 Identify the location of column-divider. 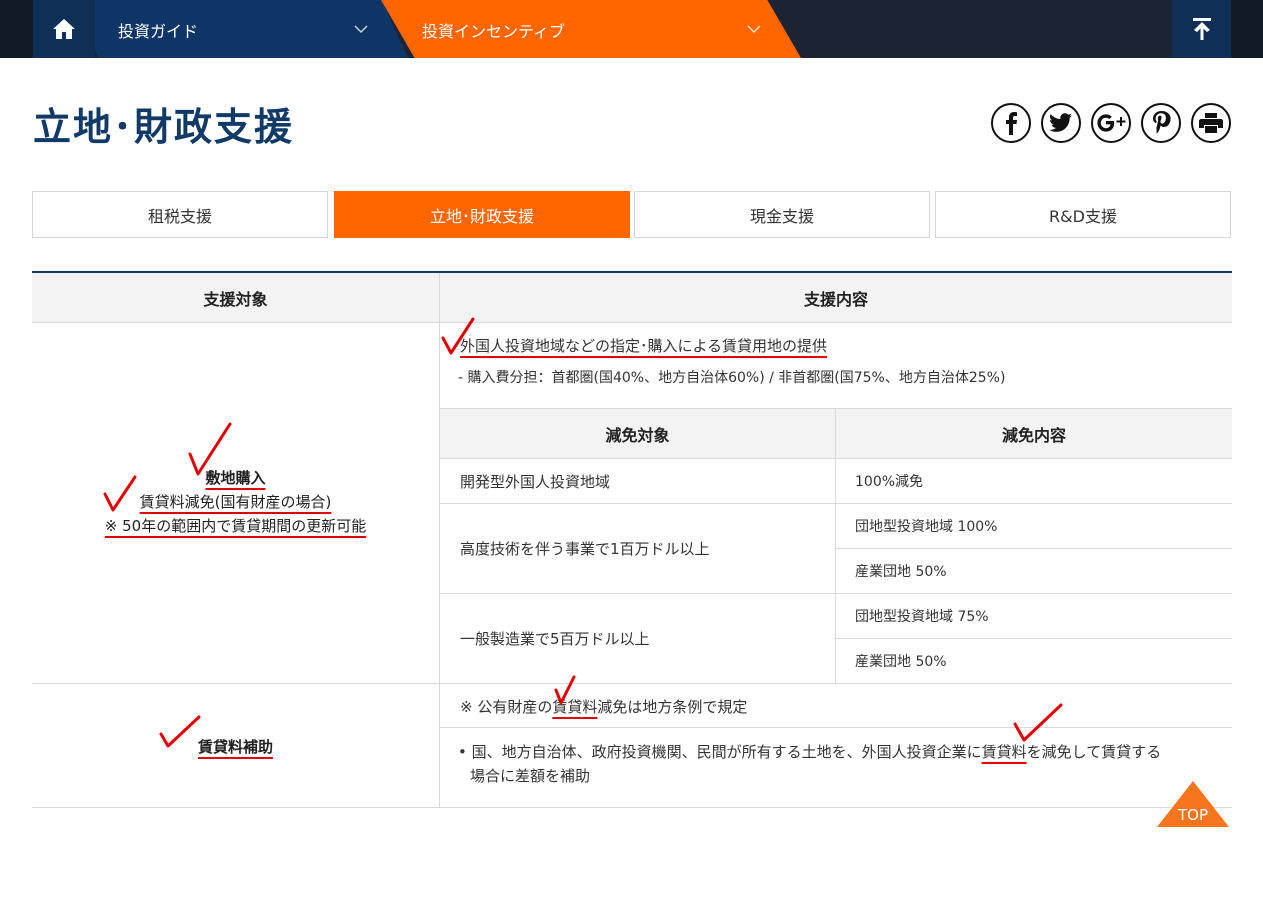
(835, 546).